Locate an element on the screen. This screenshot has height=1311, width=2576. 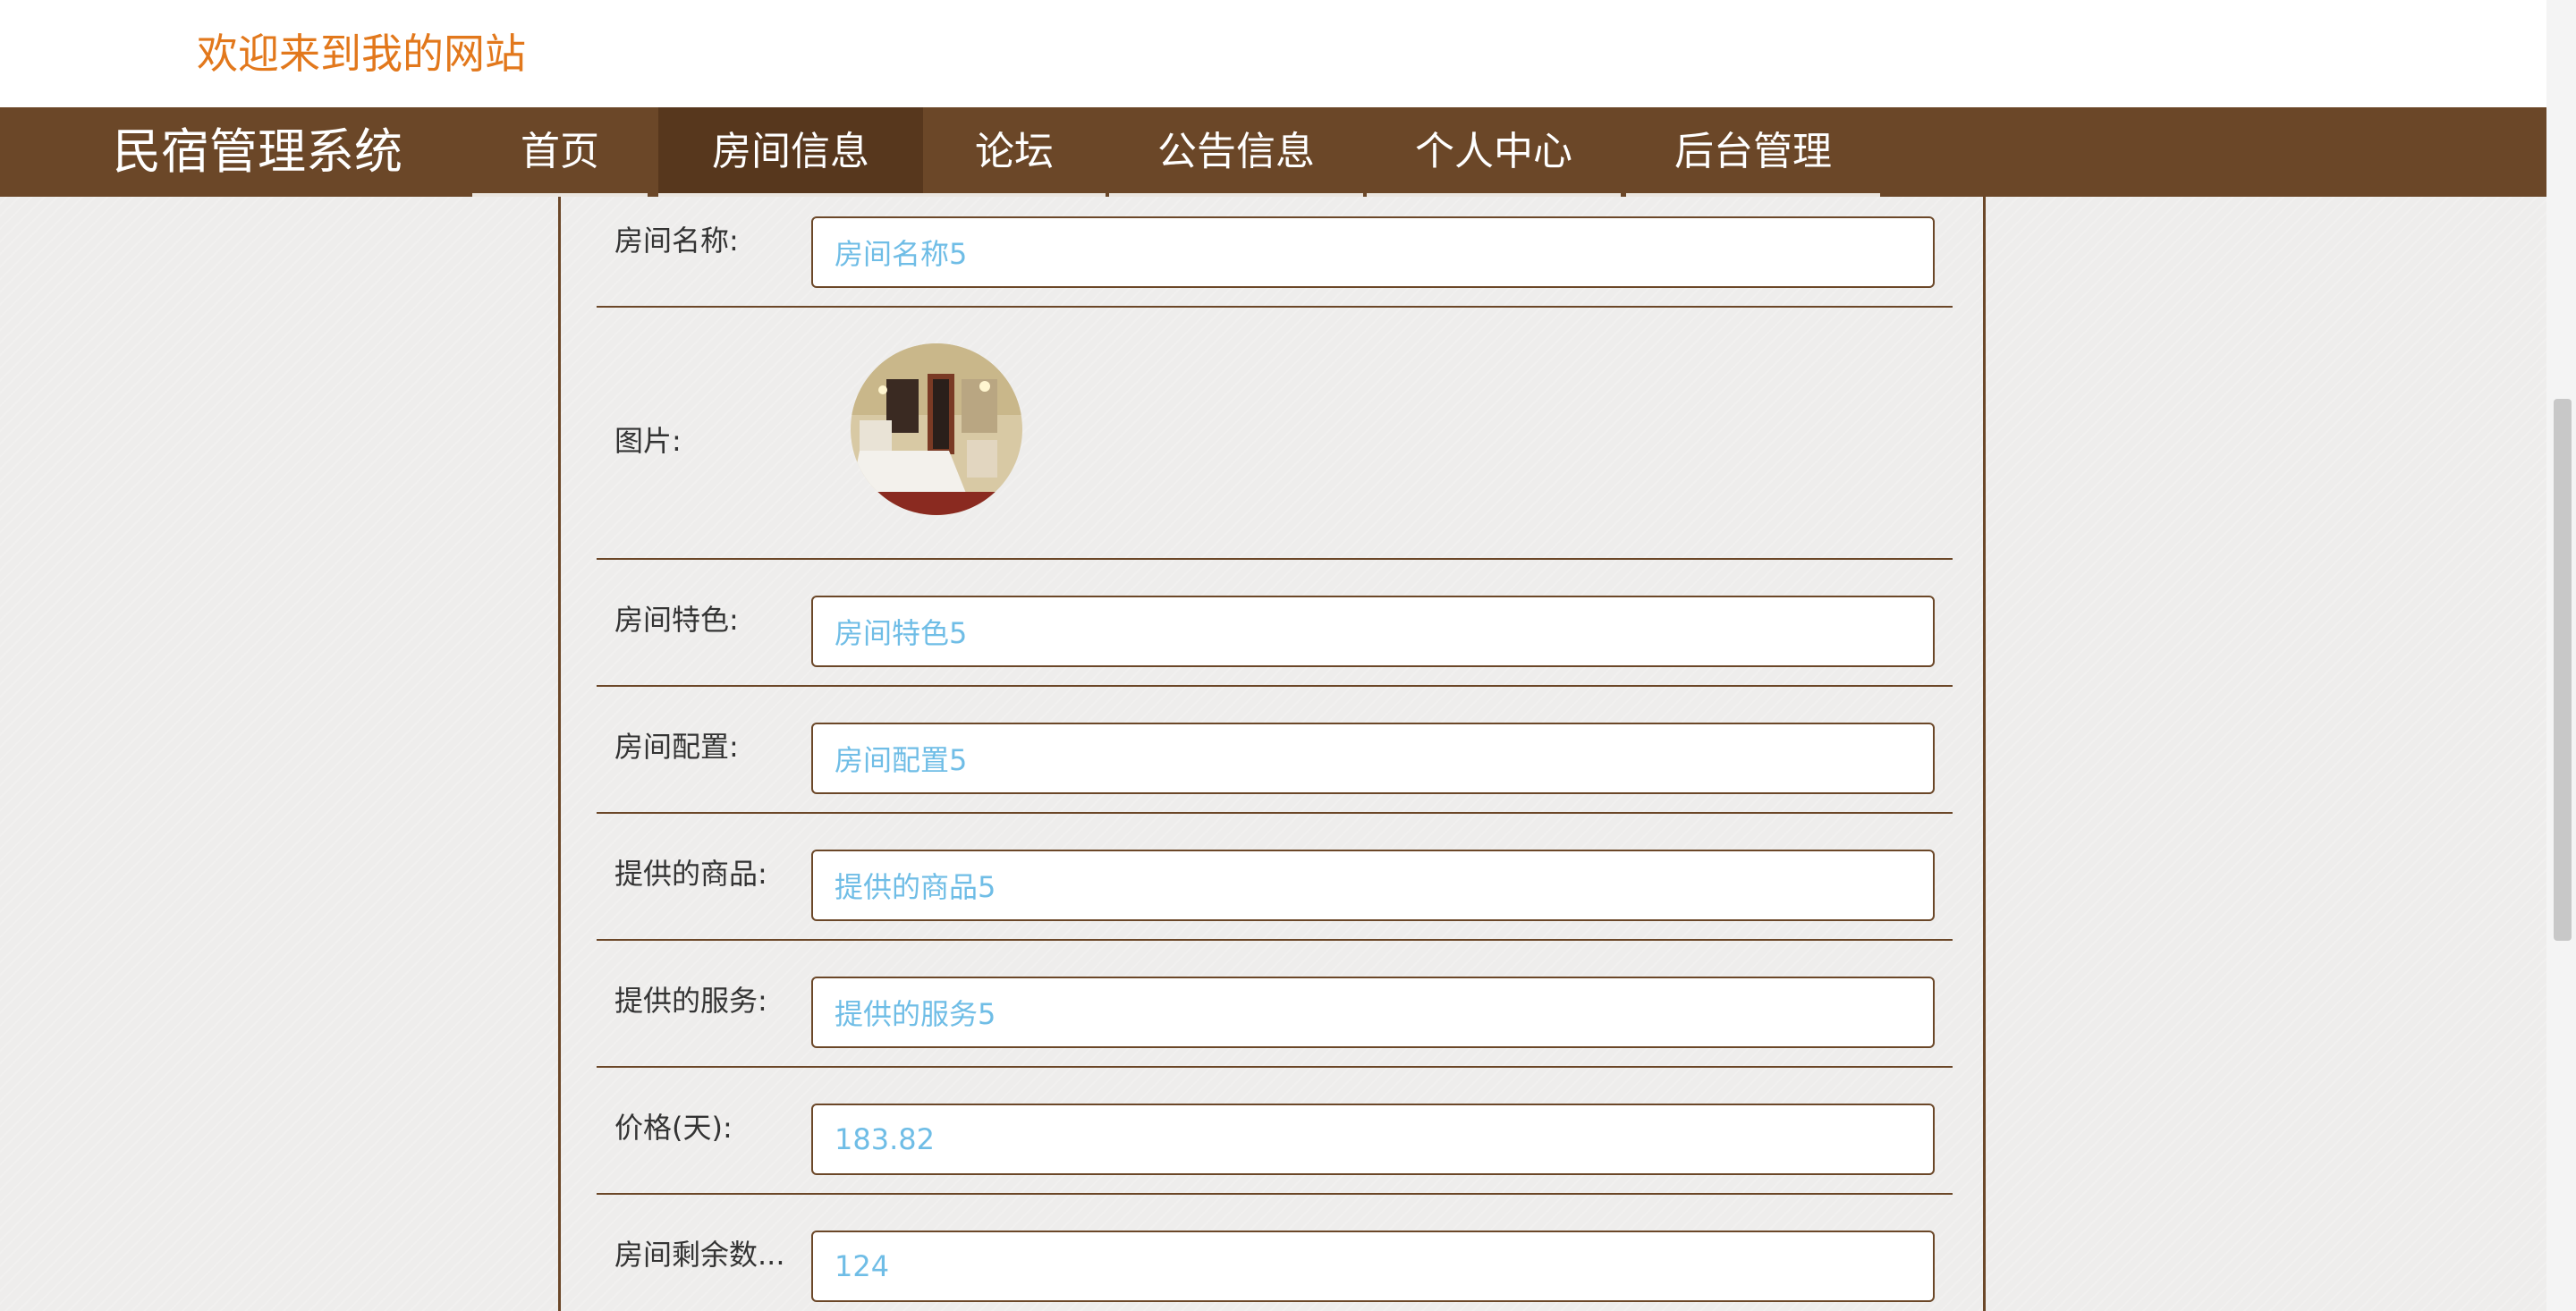
form-row-feature: 房间特色: is located at coordinates (1275, 623).